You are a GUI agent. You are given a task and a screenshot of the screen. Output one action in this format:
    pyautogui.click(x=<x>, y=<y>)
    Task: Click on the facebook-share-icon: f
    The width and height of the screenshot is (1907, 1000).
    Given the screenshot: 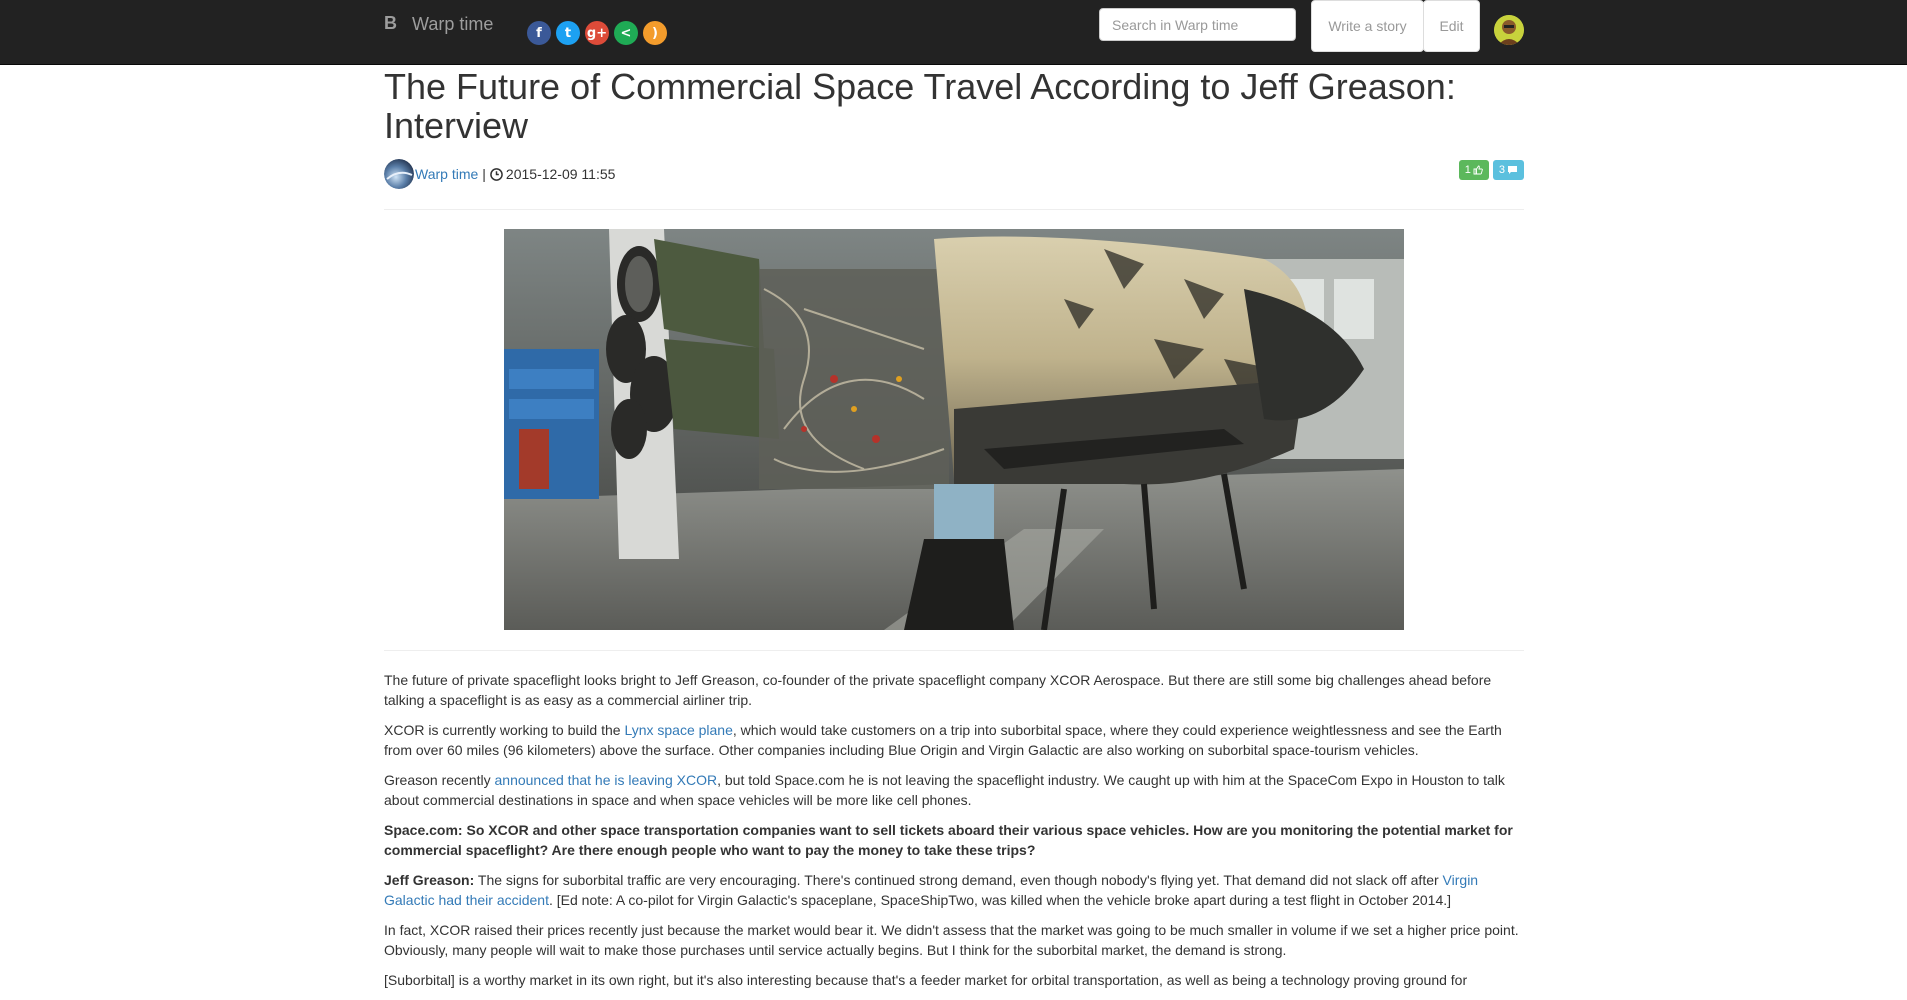 What is the action you would take?
    pyautogui.click(x=539, y=33)
    